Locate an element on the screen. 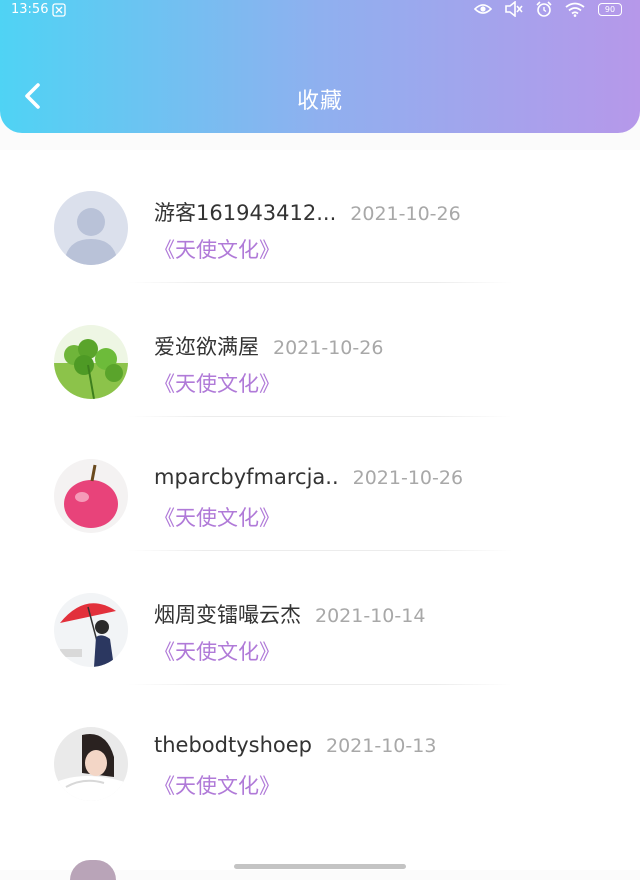 The image size is (640, 880). favorite-date: 2021-10-13 is located at coordinates (381, 746).